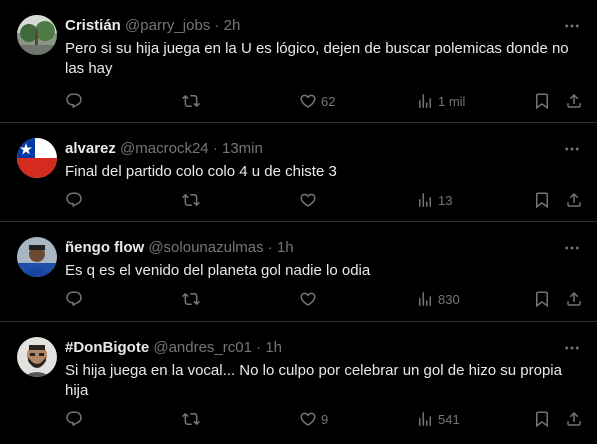  I want to click on like-button: 9, so click(313, 419).